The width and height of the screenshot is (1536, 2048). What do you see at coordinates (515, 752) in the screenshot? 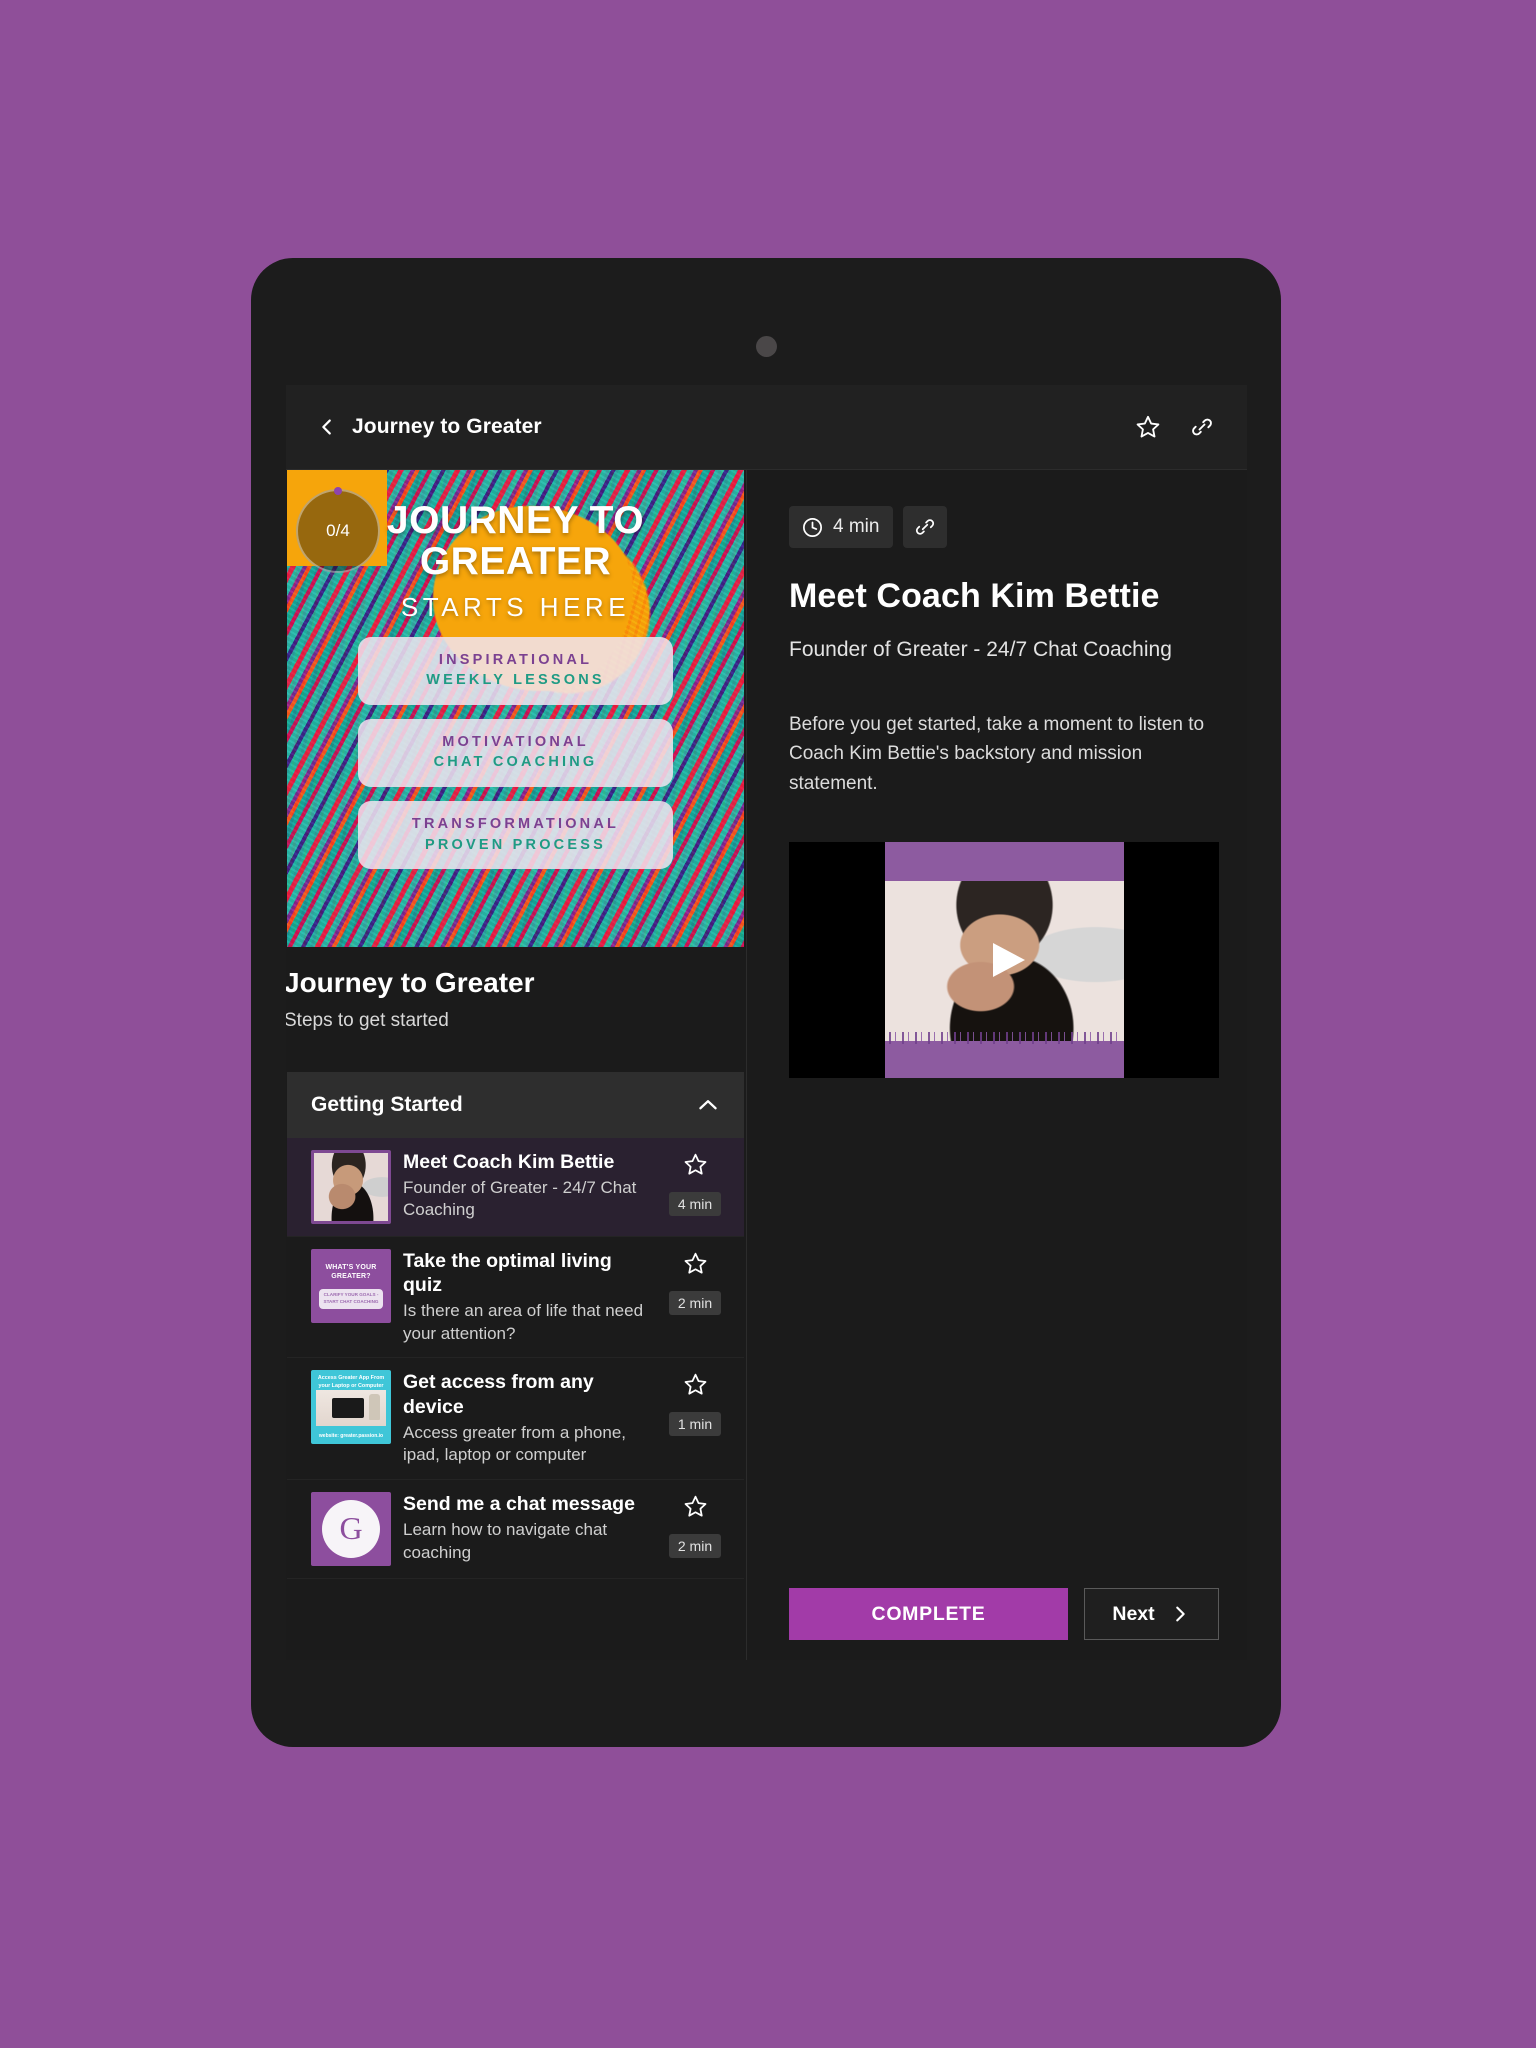
I see `cover-pill: MOTIVATIONAL CHAT COACHING` at bounding box center [515, 752].